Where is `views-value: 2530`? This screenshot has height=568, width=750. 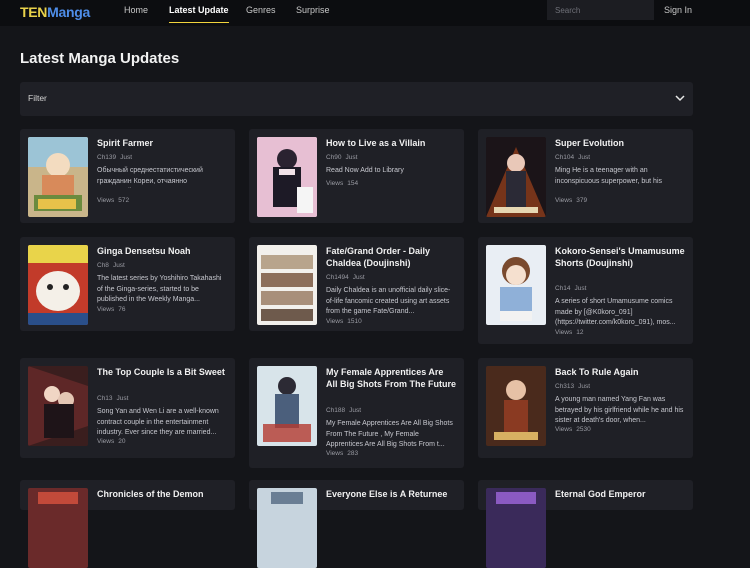 views-value: 2530 is located at coordinates (583, 429).